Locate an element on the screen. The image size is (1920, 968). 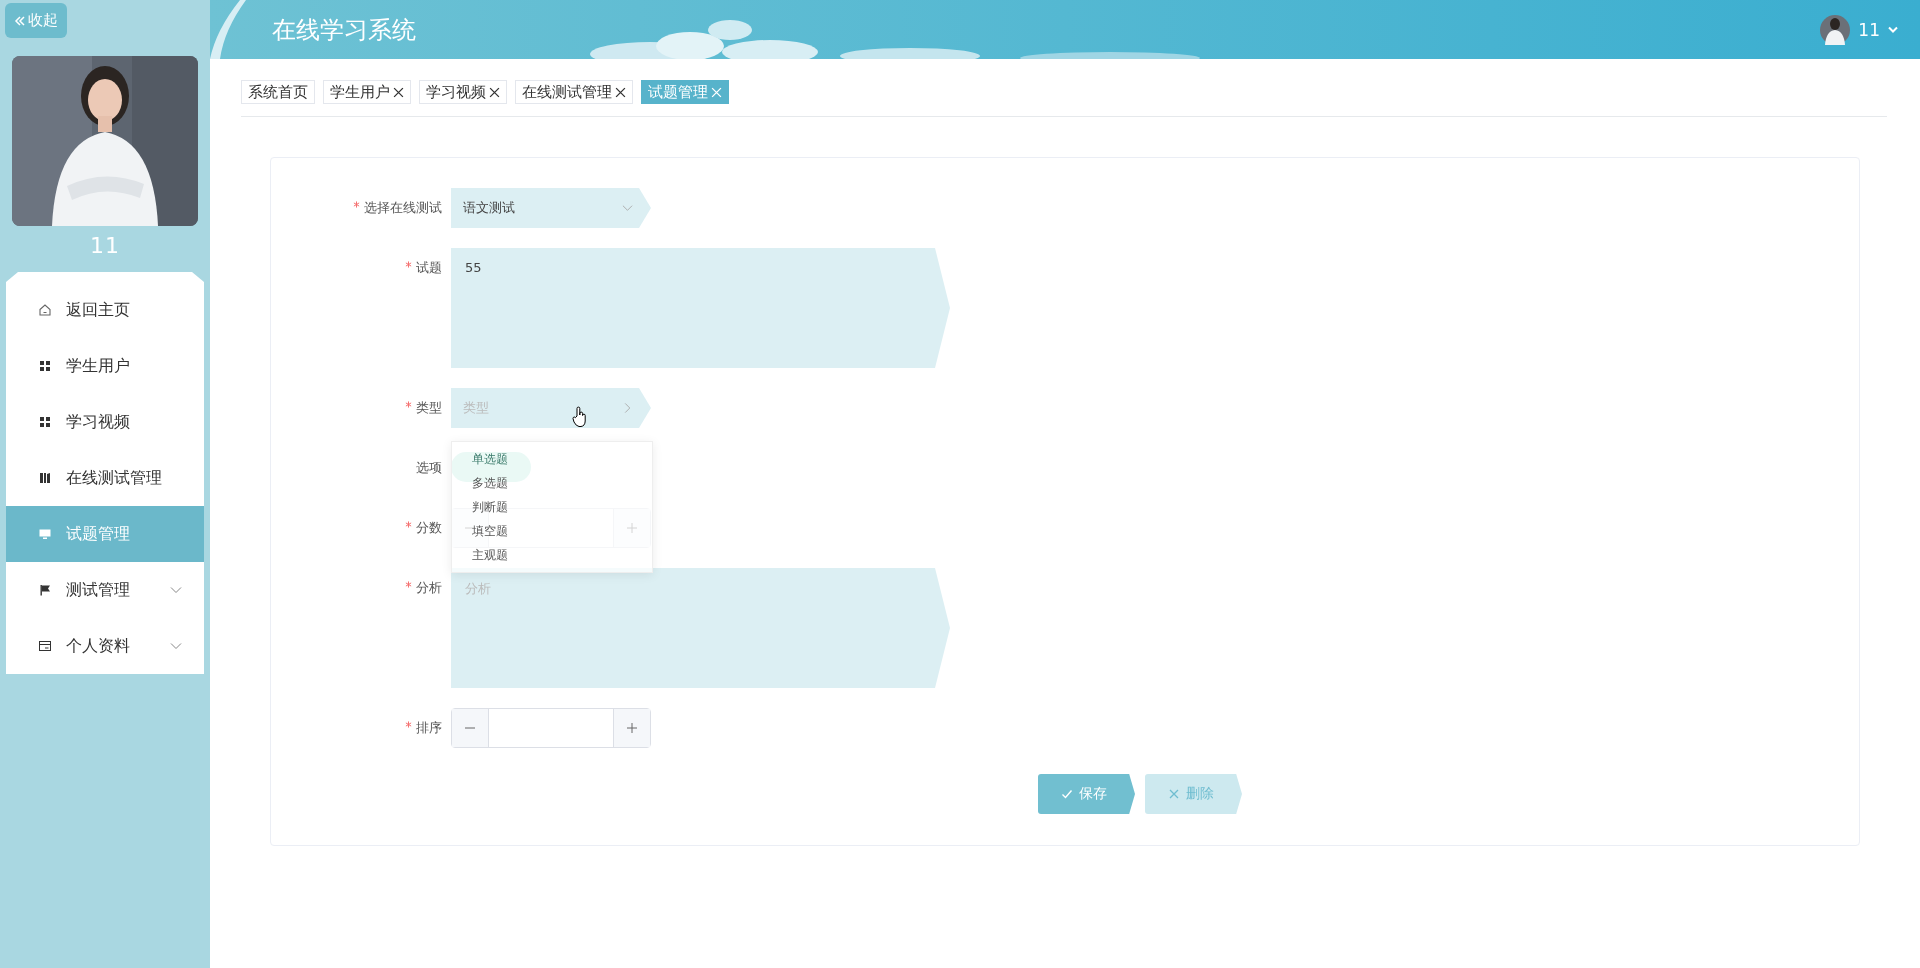
menu-label: 测试管理 is located at coordinates (98, 590).